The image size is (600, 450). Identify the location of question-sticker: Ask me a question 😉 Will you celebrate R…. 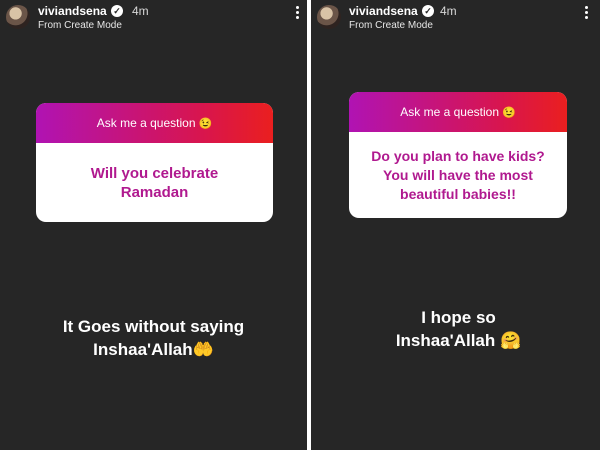
(154, 162).